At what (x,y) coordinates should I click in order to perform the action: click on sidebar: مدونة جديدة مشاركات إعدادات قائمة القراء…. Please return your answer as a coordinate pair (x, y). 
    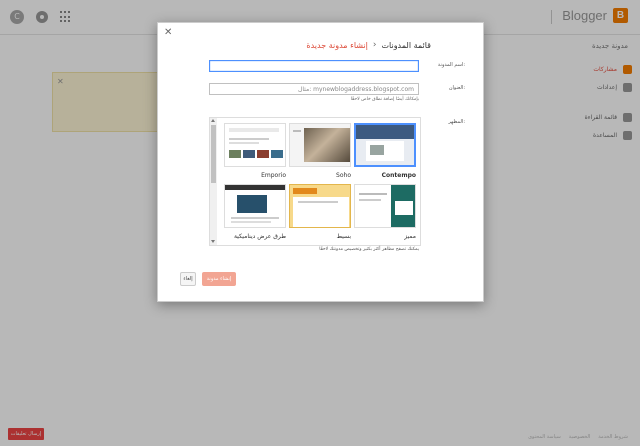
    Looking at the image, I should click on (577, 91).